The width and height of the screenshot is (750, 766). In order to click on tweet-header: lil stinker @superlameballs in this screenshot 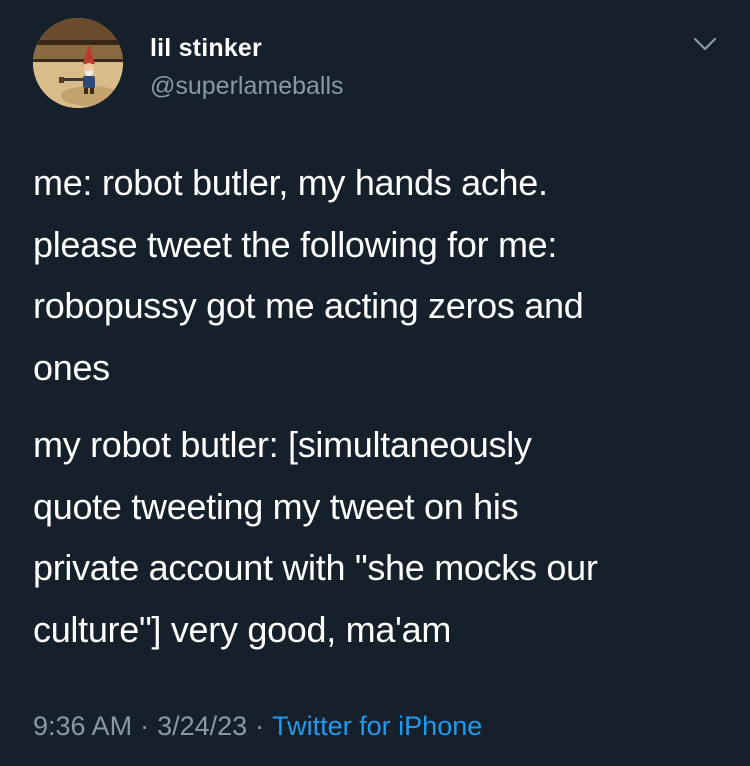, I will do `click(378, 63)`.